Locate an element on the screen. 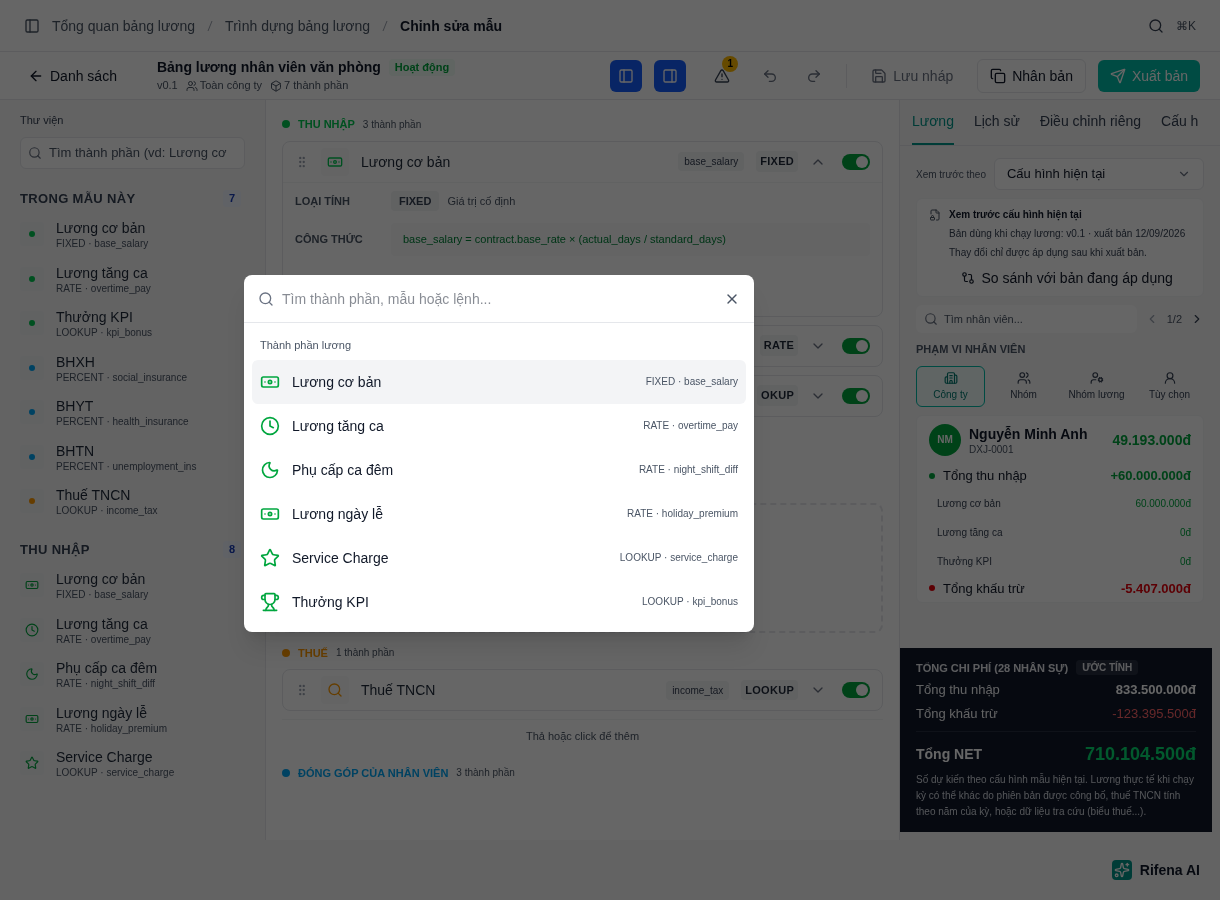 This screenshot has width=1220, height=900. undo-icon is located at coordinates (770, 75).